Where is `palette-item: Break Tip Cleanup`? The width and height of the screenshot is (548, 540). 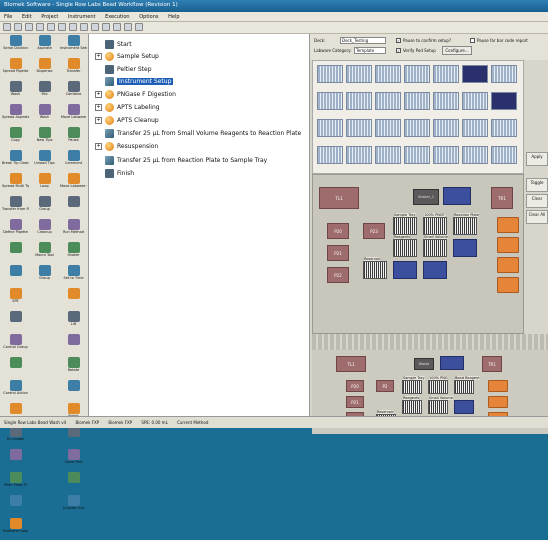
palette-item: Break Tip Cleanup is located at coordinates (15, 161).